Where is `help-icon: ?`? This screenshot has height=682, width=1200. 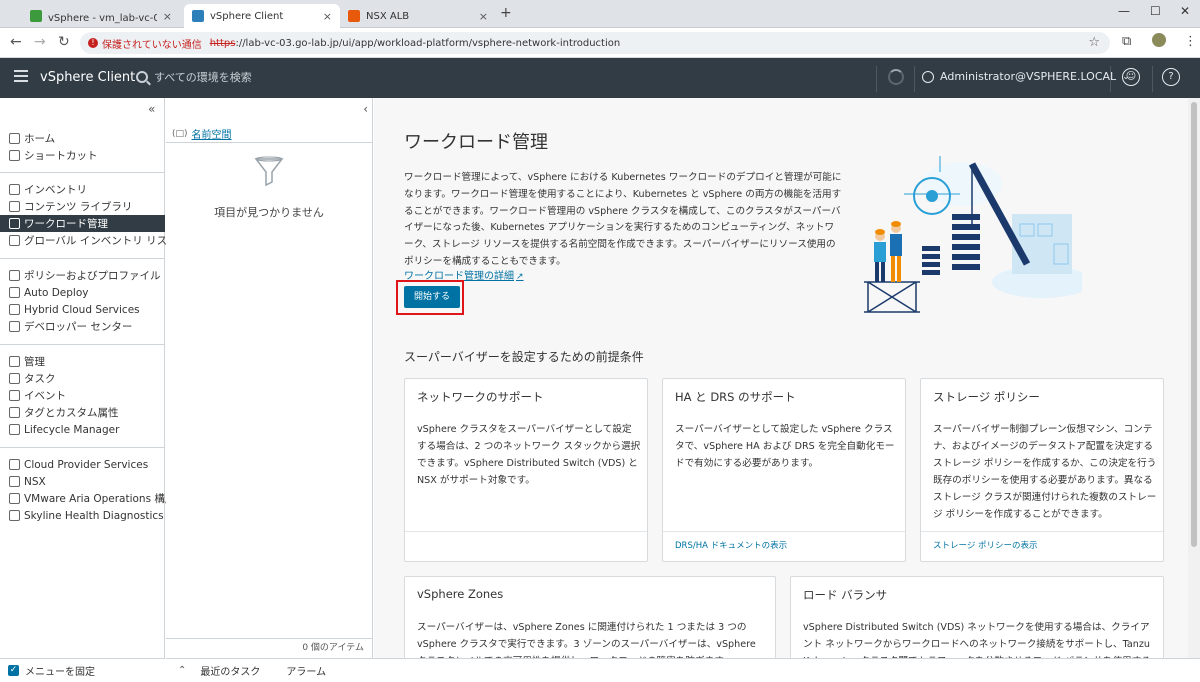
help-icon: ? is located at coordinates (1171, 77).